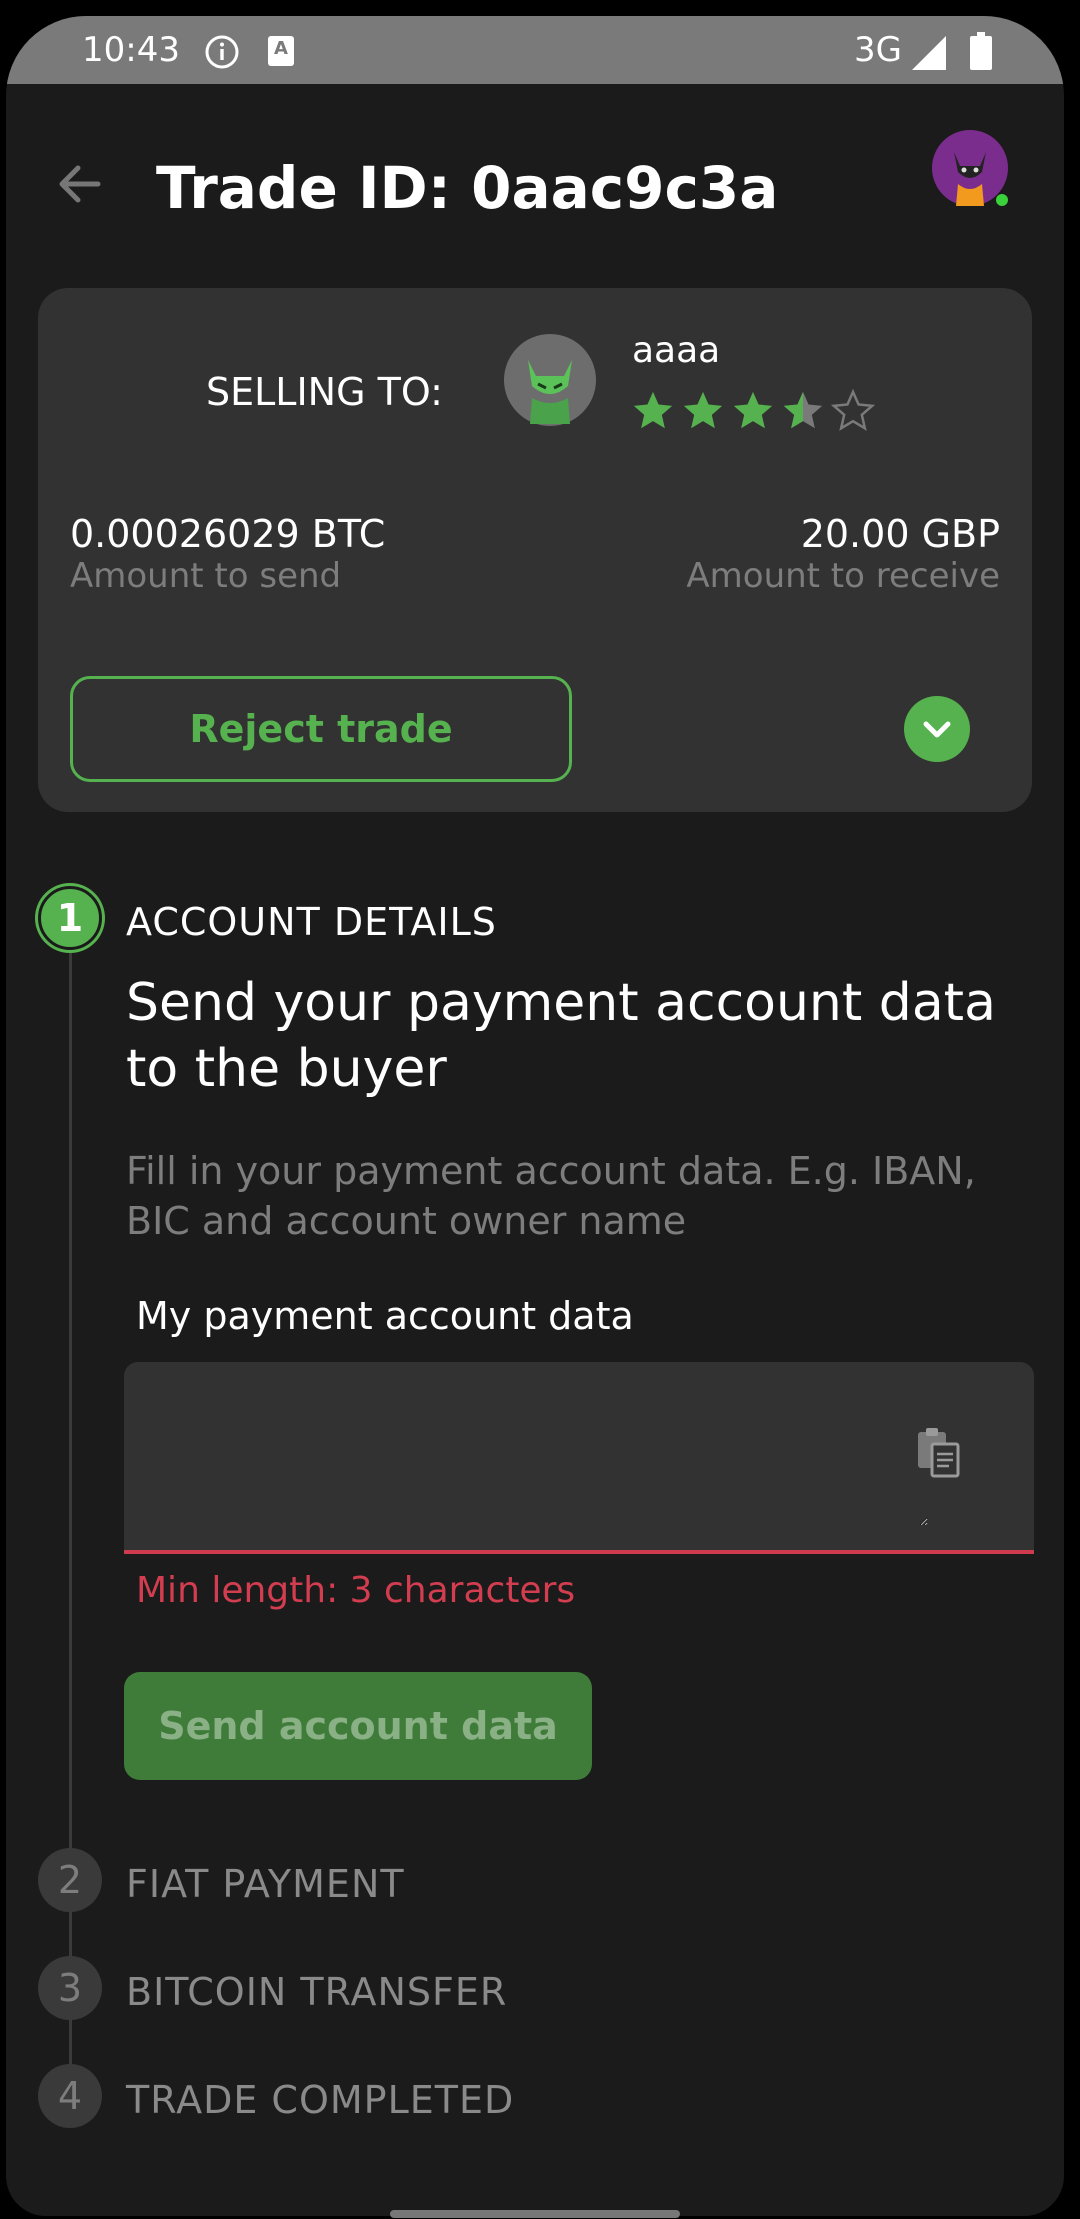 This screenshot has width=1080, height=2219. I want to click on user-avatar-icon, so click(970, 168).